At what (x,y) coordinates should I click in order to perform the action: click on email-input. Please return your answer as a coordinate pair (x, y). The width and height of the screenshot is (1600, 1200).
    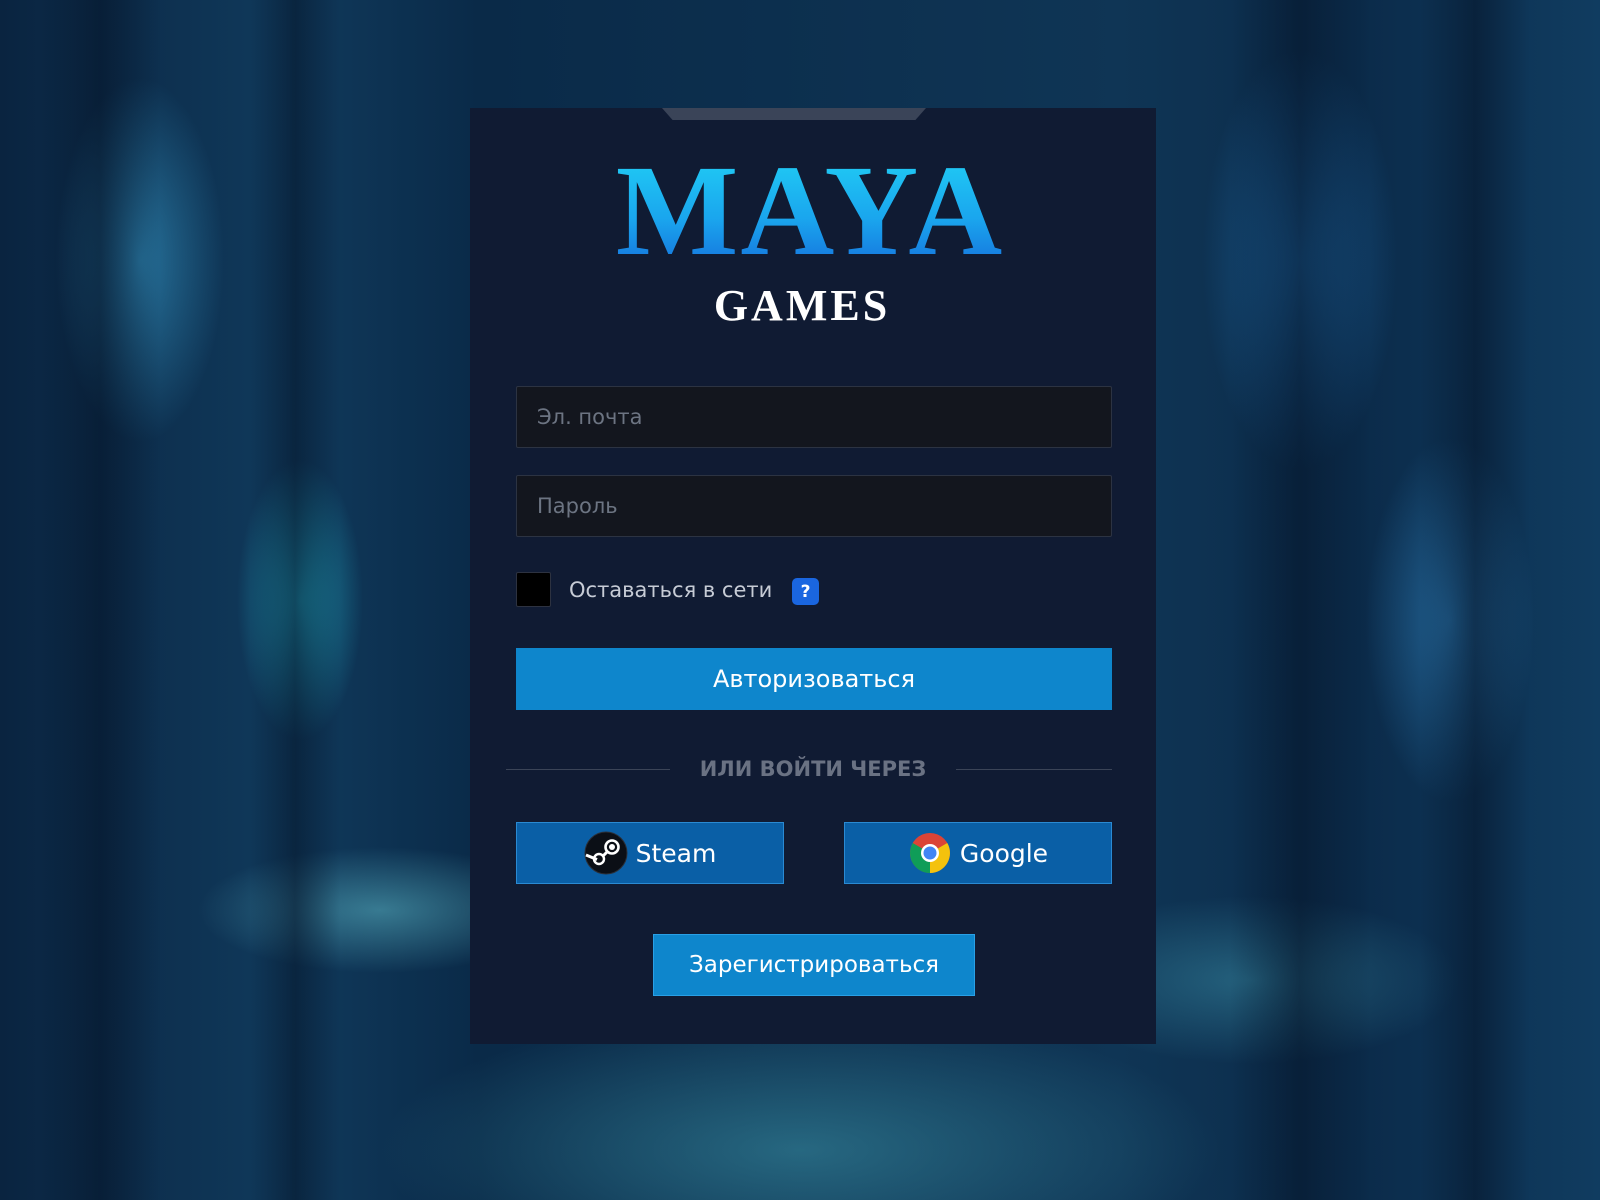
    Looking at the image, I should click on (814, 417).